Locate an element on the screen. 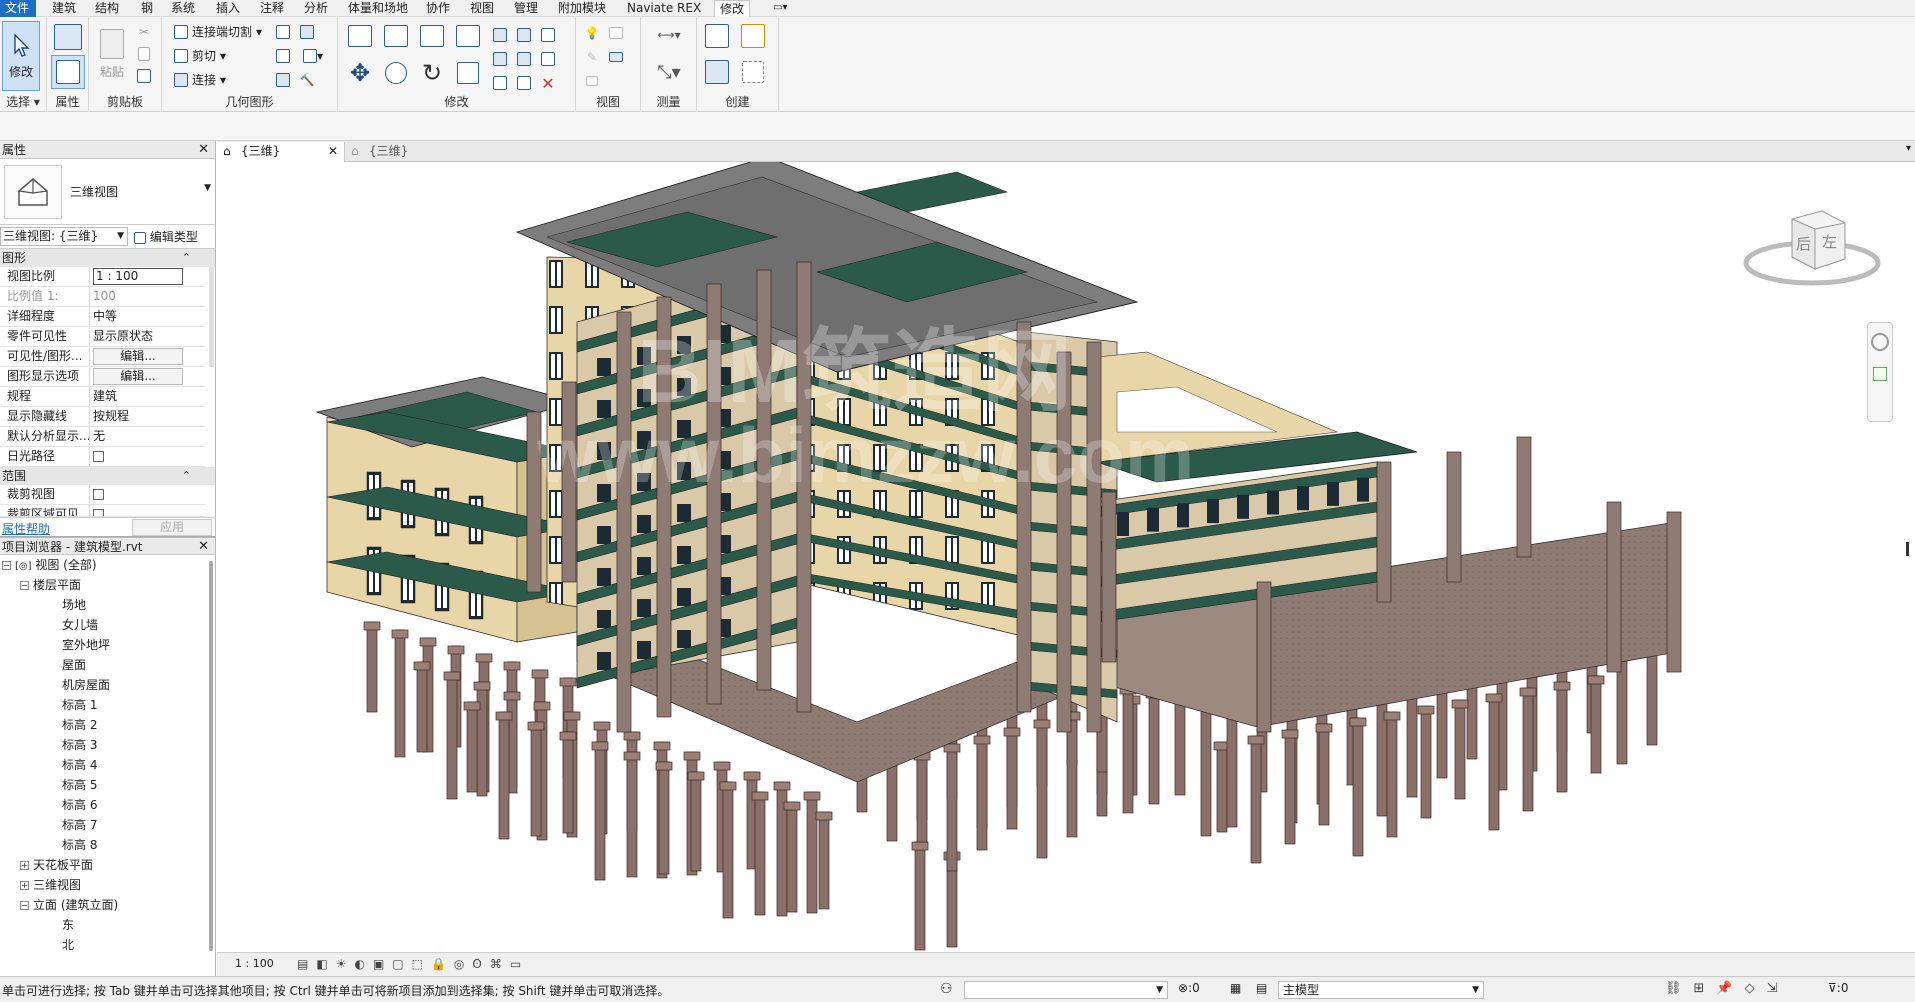 This screenshot has height=1002, width=1915. hammer-icon: 🔨 is located at coordinates (307, 80).